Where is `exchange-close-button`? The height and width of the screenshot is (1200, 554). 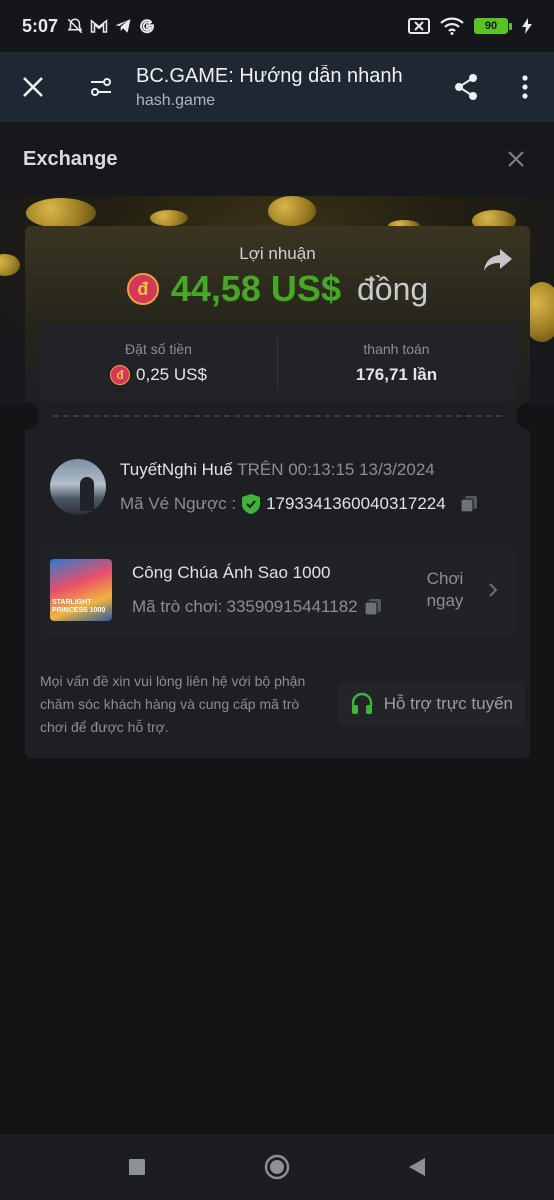 exchange-close-button is located at coordinates (516, 159).